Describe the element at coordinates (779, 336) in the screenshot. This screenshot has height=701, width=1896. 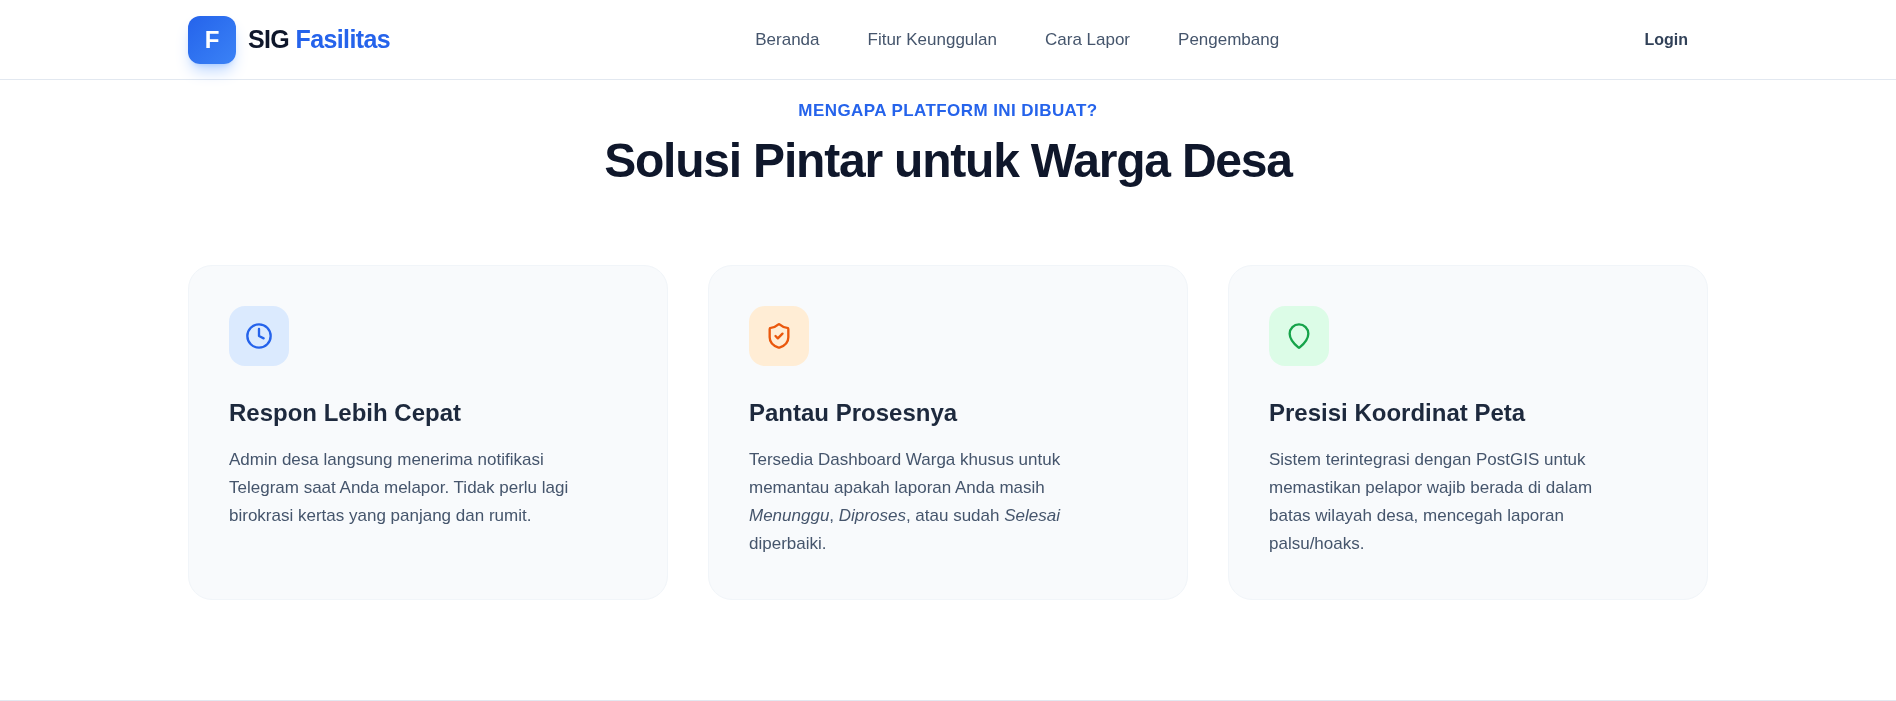
I see `shield-check-icon` at that location.